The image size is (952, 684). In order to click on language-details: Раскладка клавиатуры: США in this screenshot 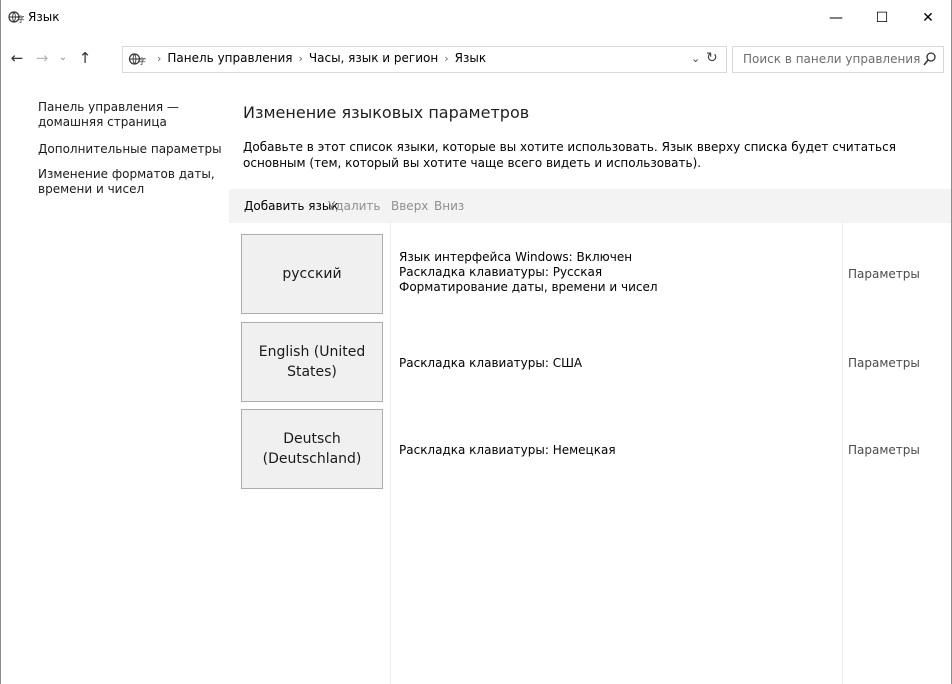, I will do `click(490, 363)`.